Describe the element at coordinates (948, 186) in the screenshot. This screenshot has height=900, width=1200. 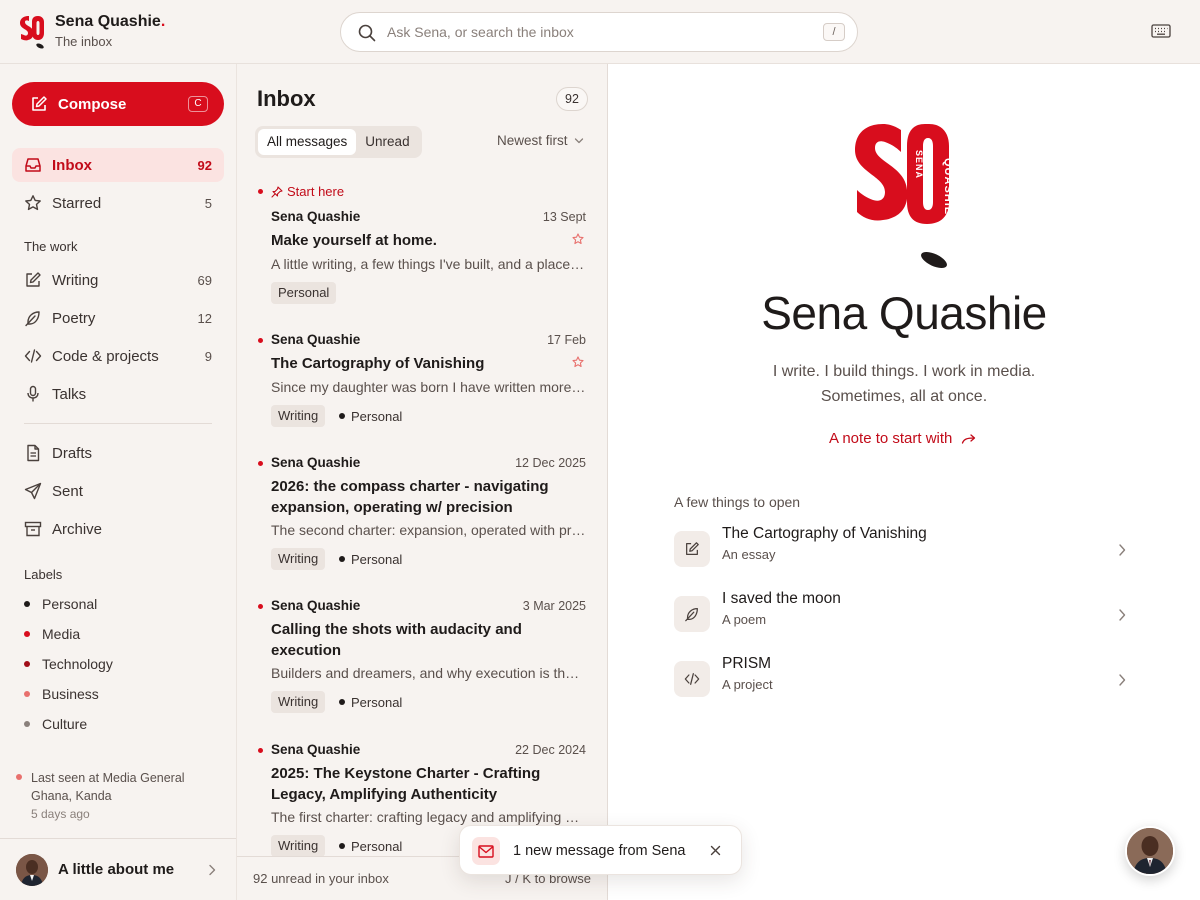
I see `svg-text: QUASHIE` at that location.